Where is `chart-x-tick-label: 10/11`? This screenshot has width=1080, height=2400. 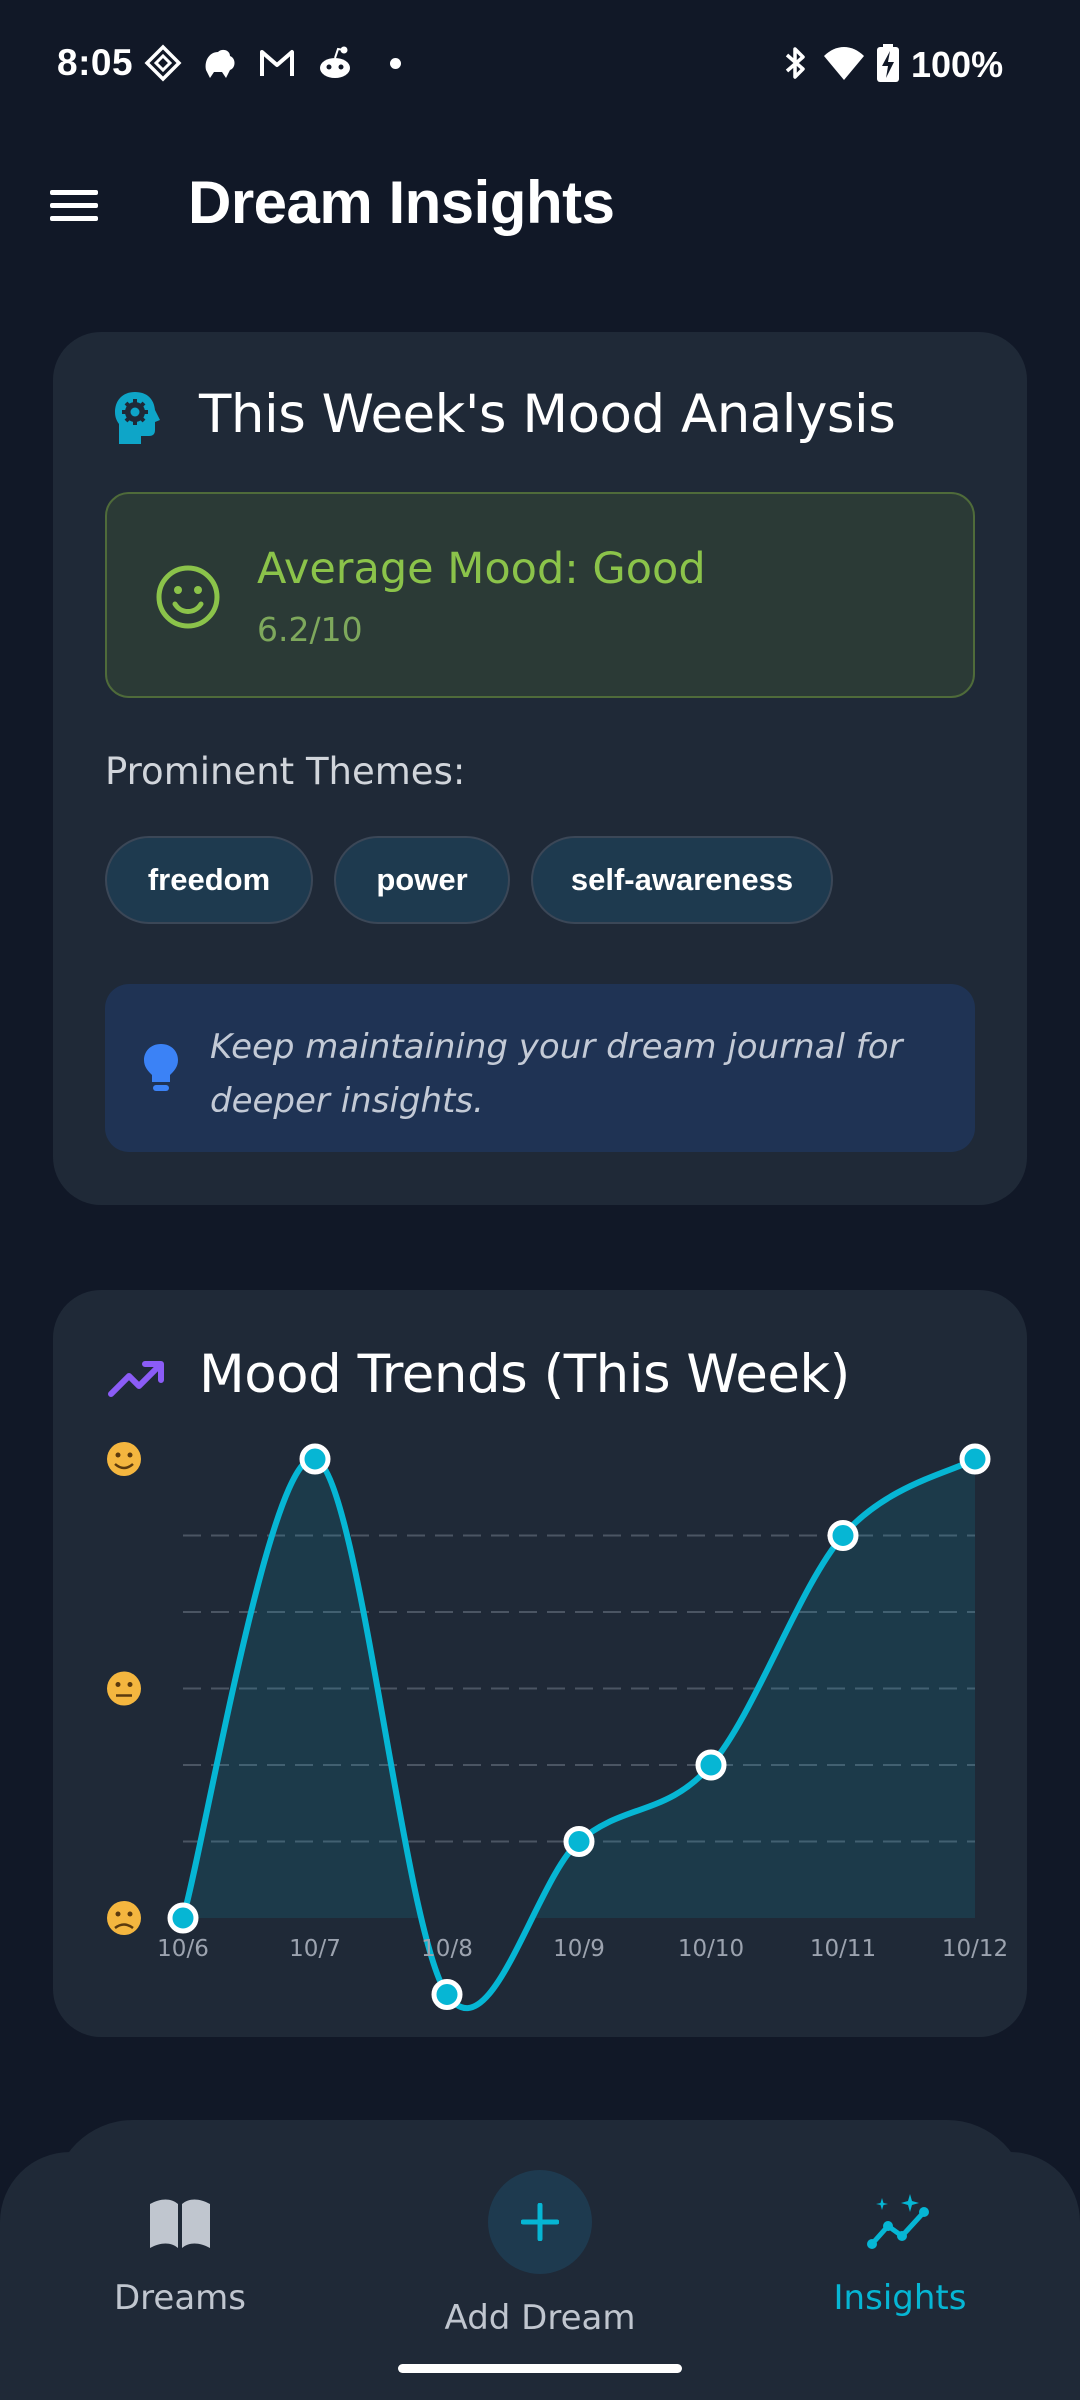
chart-x-tick-label: 10/11 is located at coordinates (843, 1949).